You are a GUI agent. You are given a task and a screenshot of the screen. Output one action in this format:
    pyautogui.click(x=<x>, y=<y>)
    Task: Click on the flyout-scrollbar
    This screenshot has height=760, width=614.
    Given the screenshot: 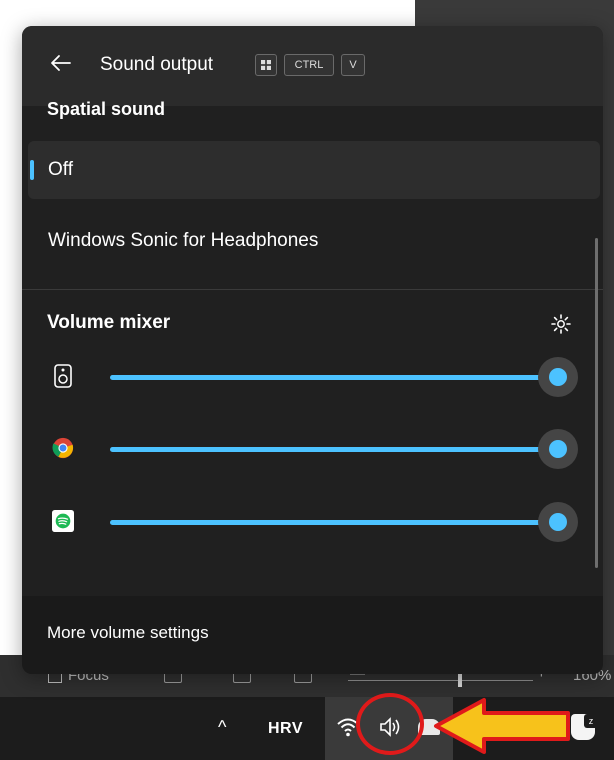 What is the action you would take?
    pyautogui.click(x=596, y=403)
    